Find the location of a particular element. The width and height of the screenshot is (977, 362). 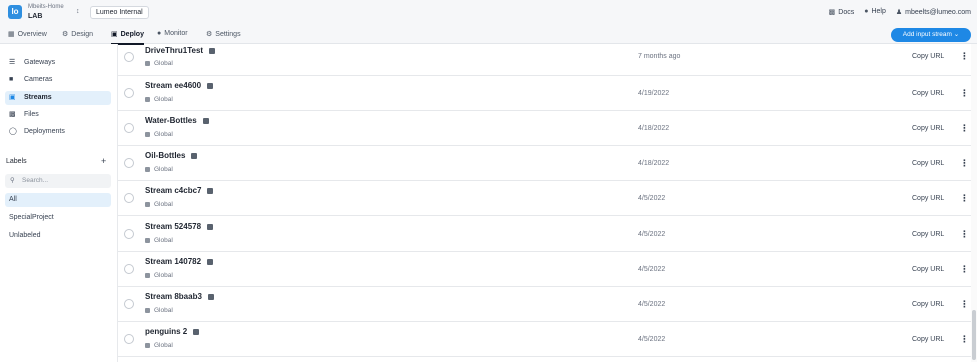

tab-monitor: ● Monitor is located at coordinates (172, 33).